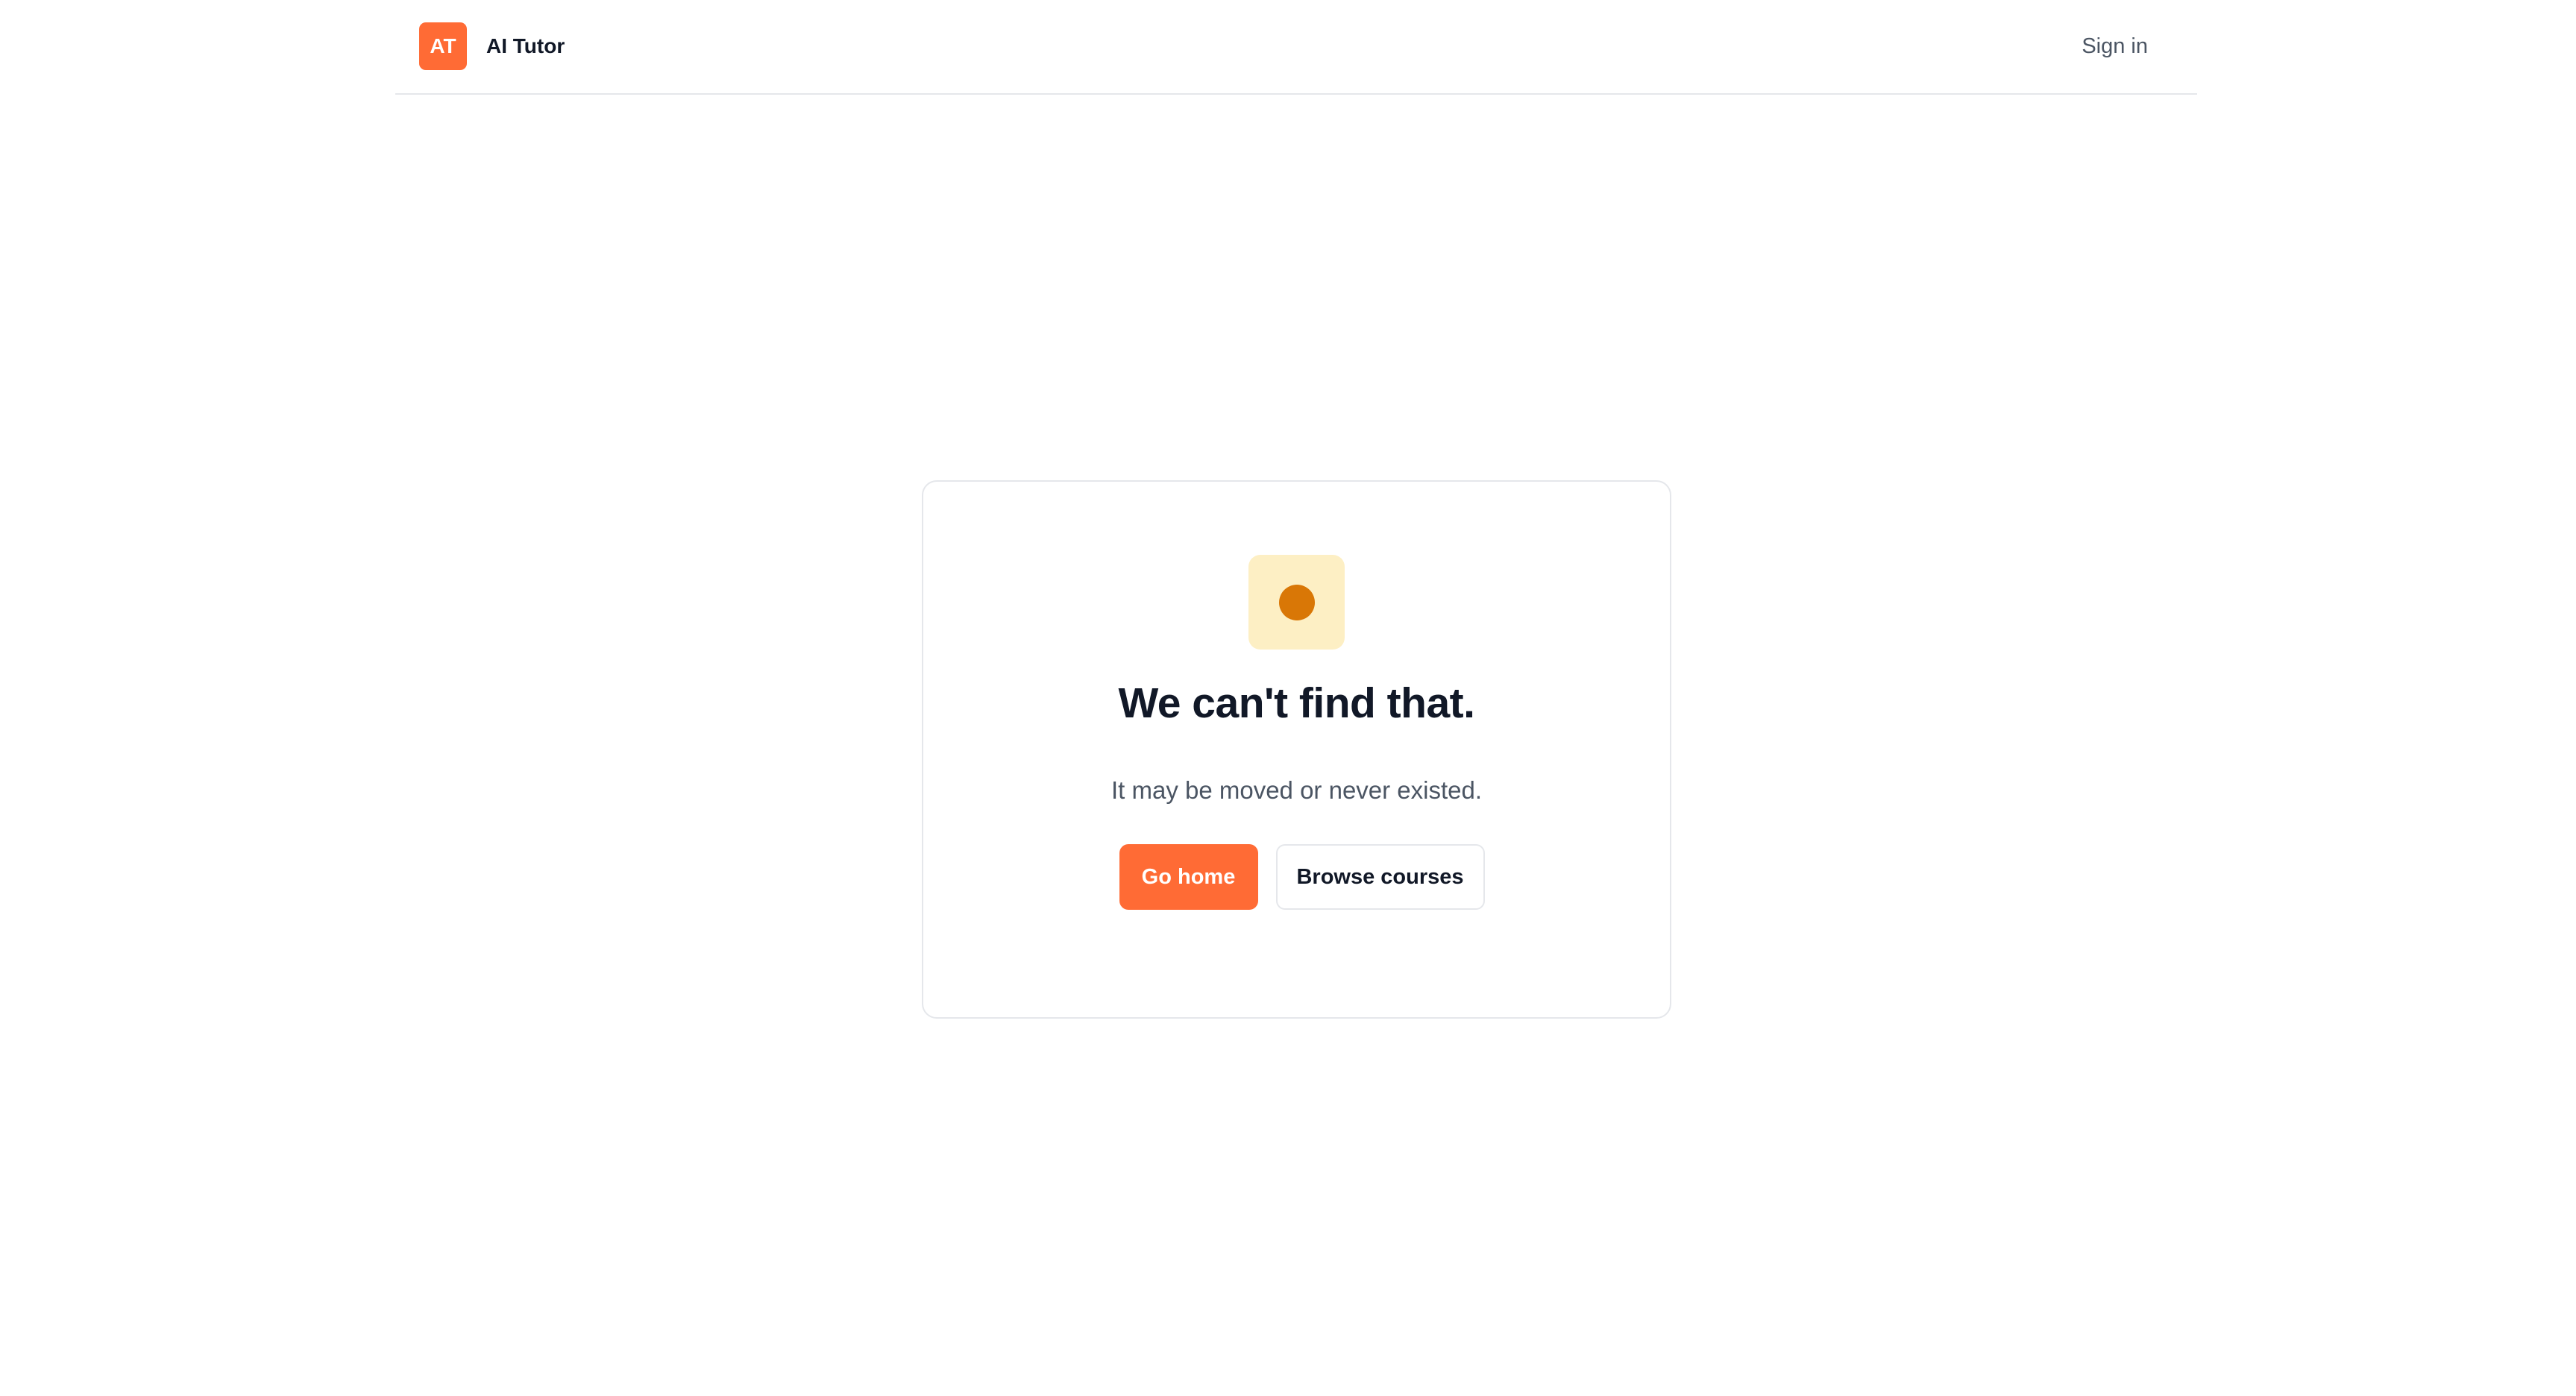 This screenshot has width=2576, height=1396. Describe the element at coordinates (443, 46) in the screenshot. I see `logo-badge: AT` at that location.